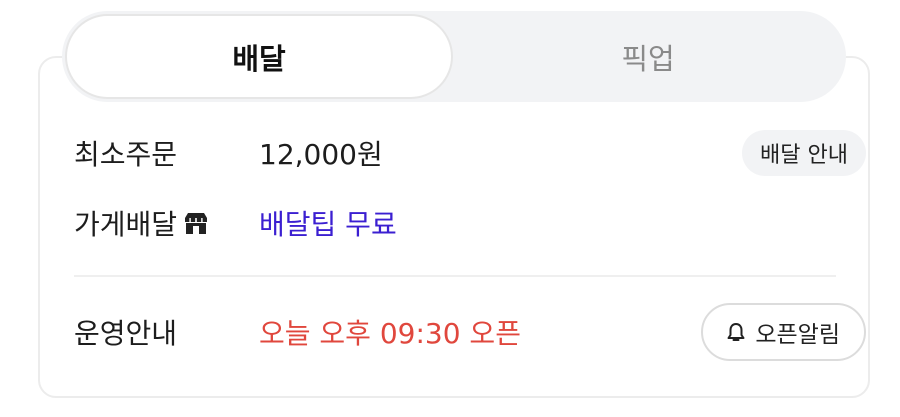  I want to click on store-delivery-label: 가게배달, so click(126, 224).